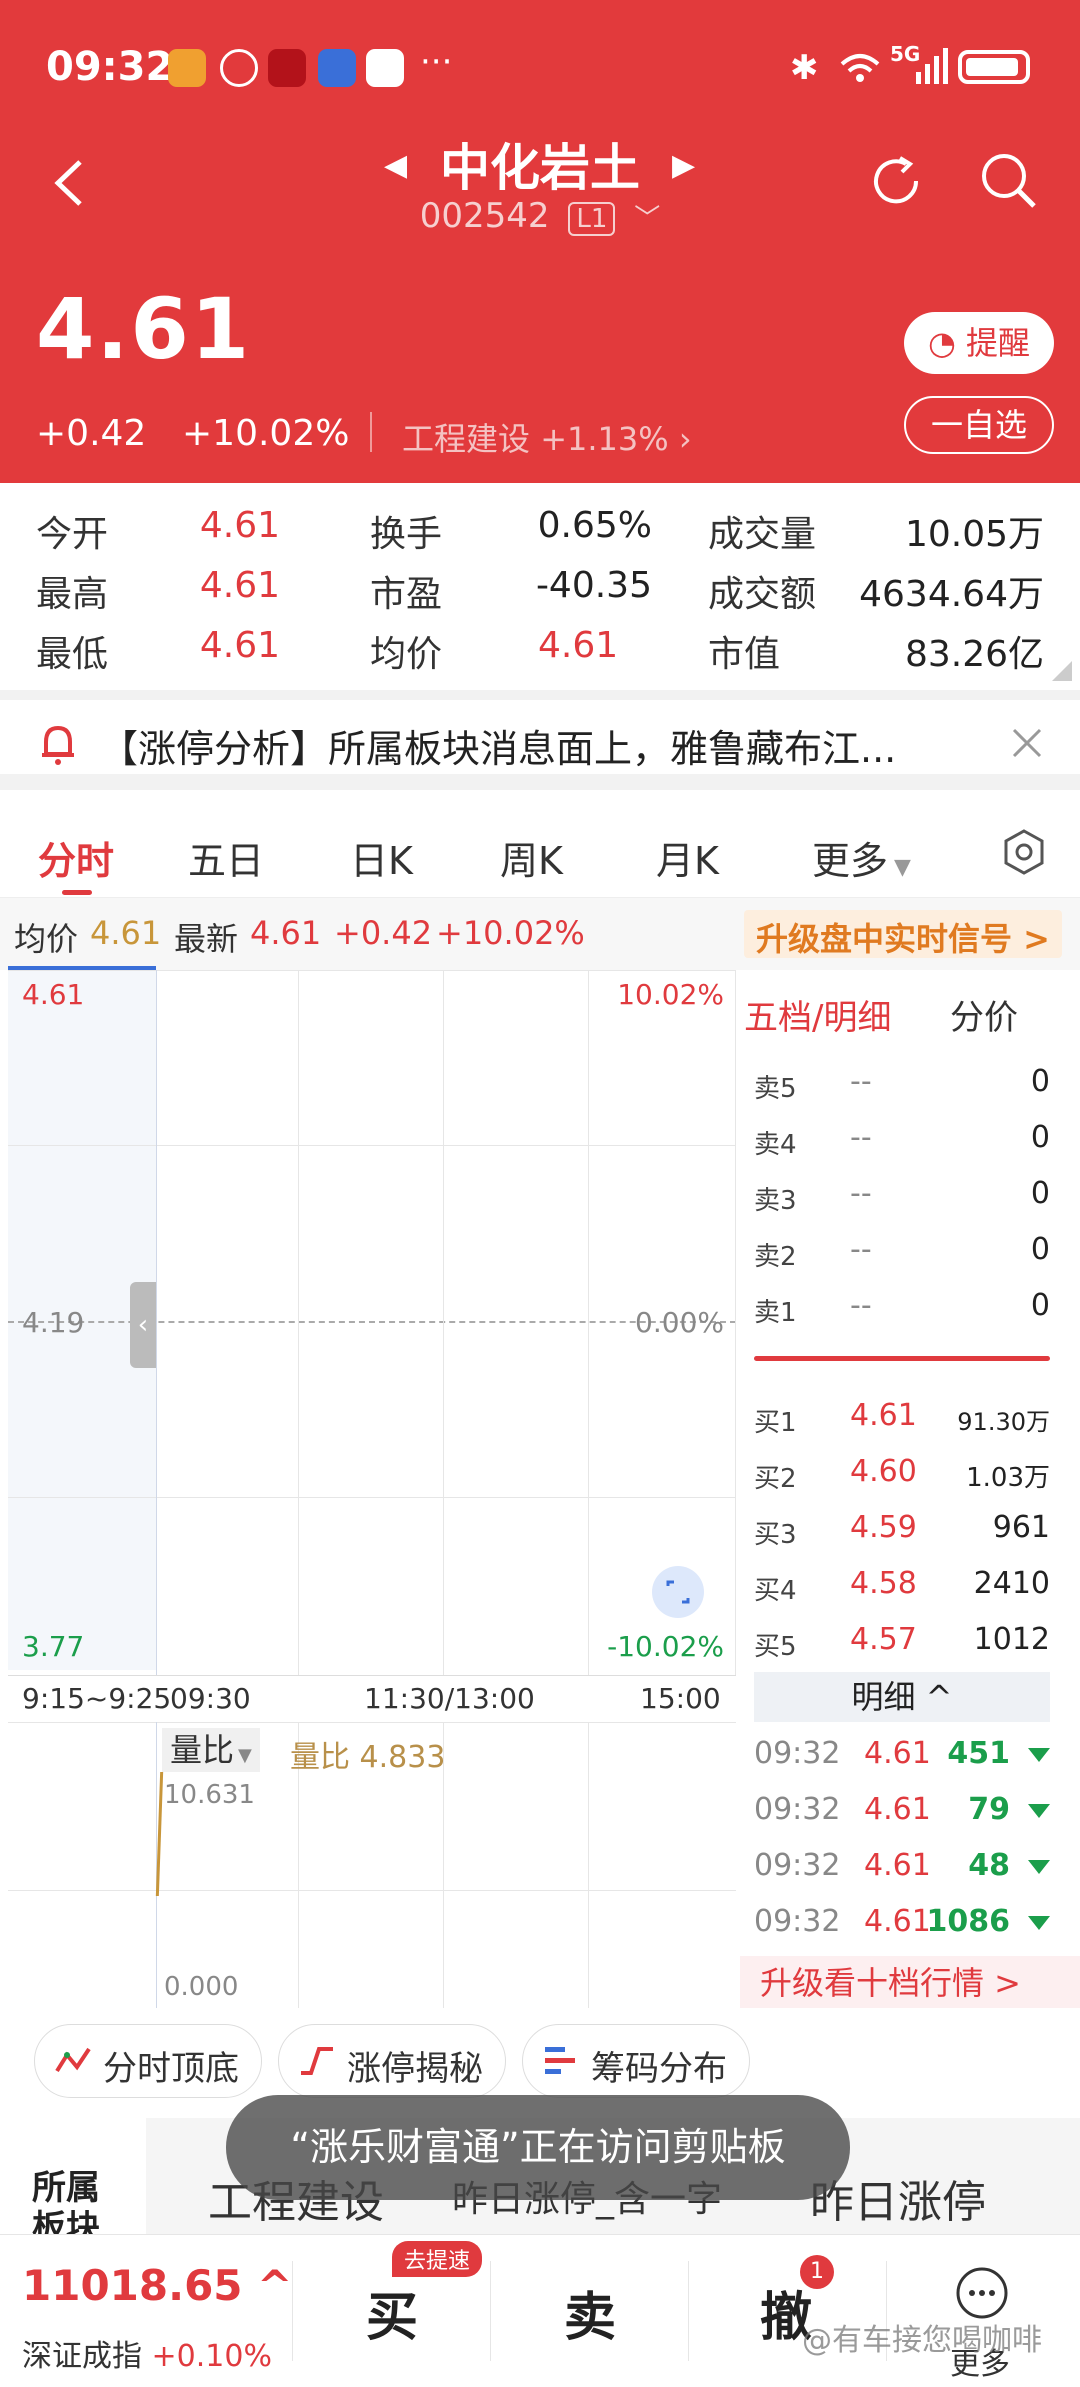 This screenshot has height=2387, width=1080. I want to click on chip-label: 分时顶底, so click(171, 2069).